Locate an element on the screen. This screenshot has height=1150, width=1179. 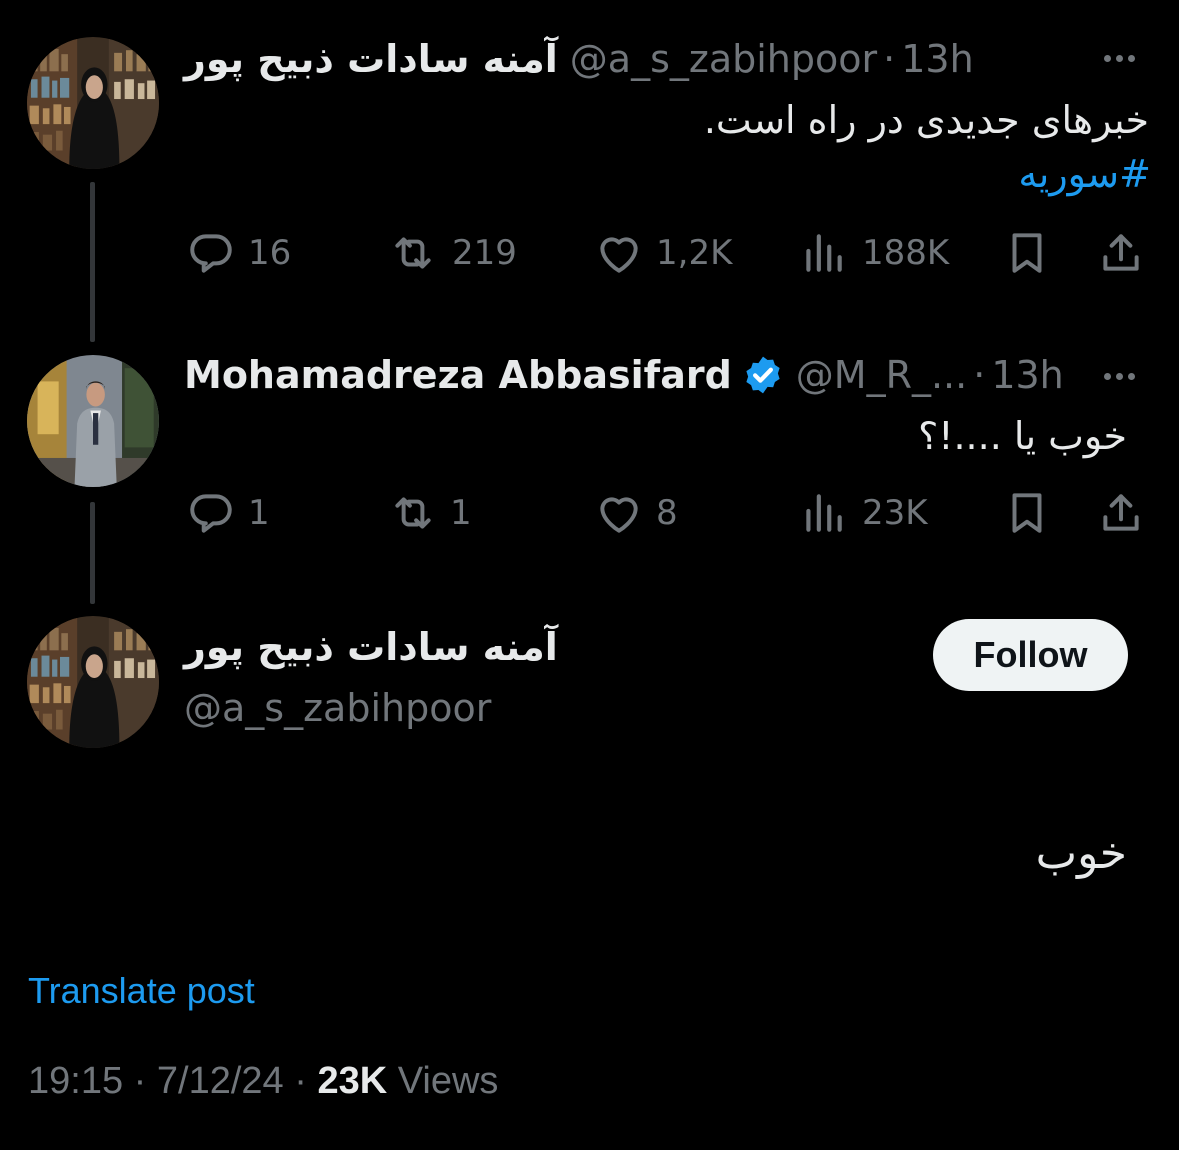
views-label: Views is located at coordinates (448, 1081).